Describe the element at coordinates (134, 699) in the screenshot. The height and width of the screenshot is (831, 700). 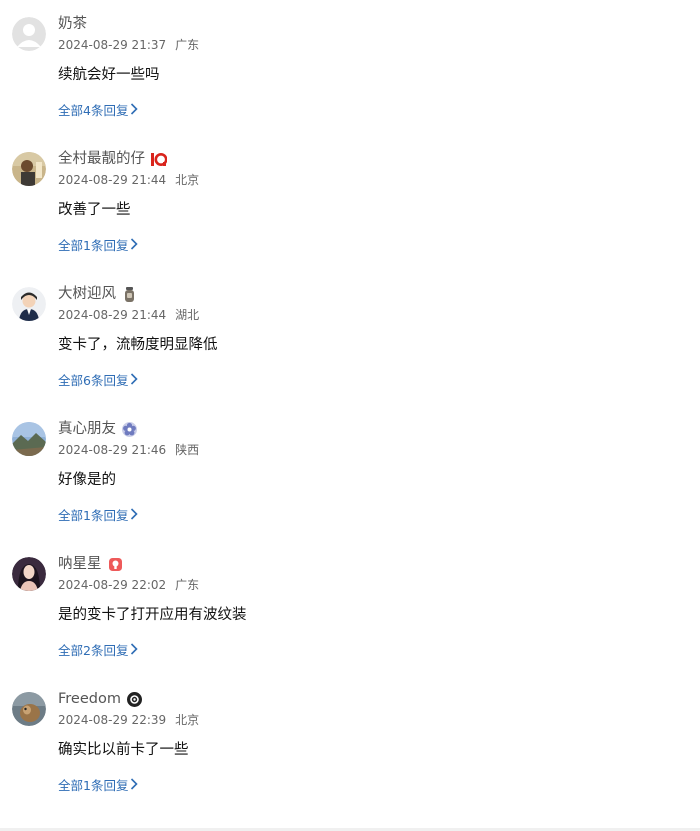
I see `black-round-badge-icon` at that location.